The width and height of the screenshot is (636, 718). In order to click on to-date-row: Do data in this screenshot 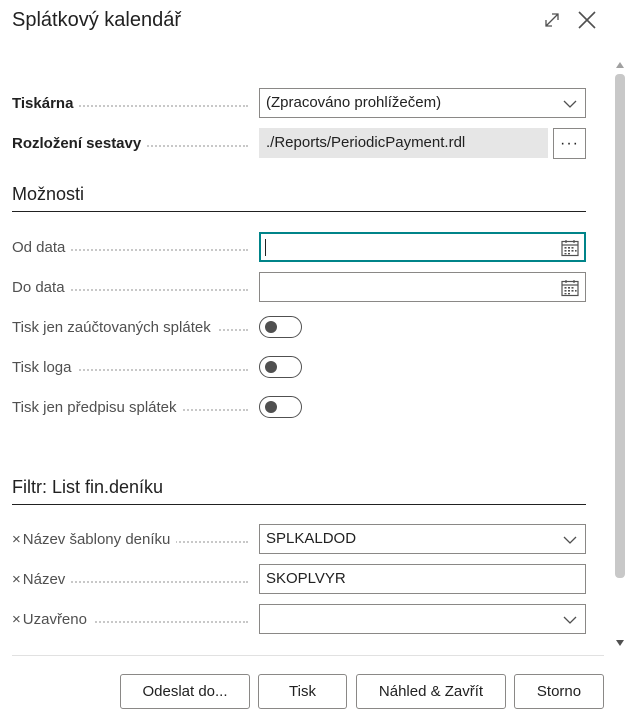, I will do `click(299, 288)`.